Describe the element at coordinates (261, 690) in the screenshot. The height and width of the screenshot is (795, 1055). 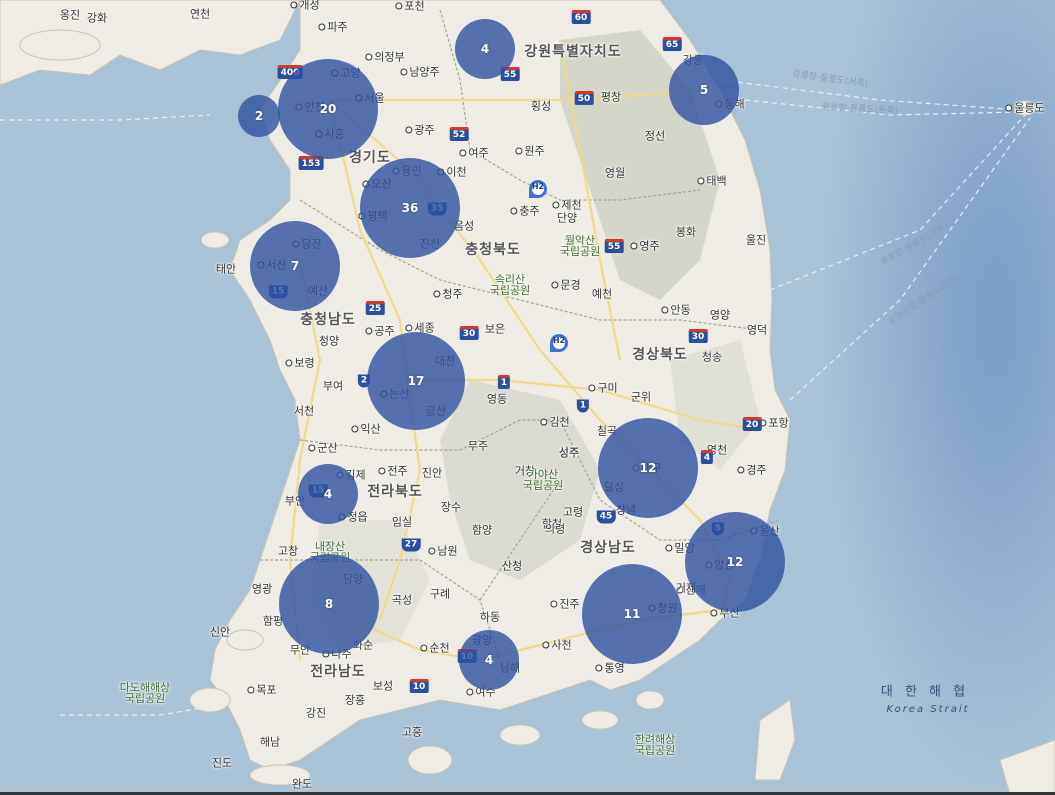
I see `city-label: 목포` at that location.